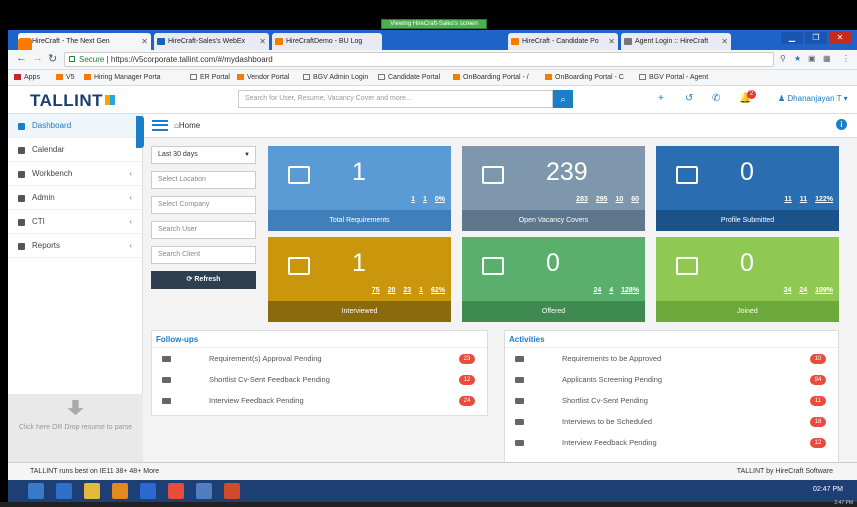 This screenshot has height=507, width=857. What do you see at coordinates (673, 77) in the screenshot?
I see `bookmark-bgv-agent: BGV Portal - Agent` at bounding box center [673, 77].